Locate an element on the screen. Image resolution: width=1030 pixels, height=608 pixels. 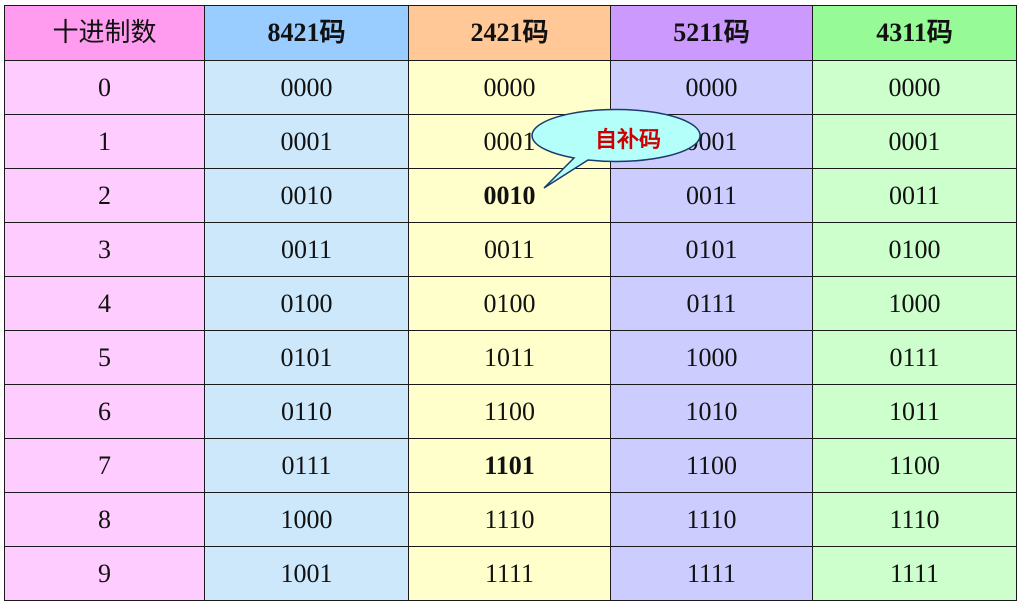
table-row: 5 0101 1011 1000 0111 is located at coordinates (510, 357).